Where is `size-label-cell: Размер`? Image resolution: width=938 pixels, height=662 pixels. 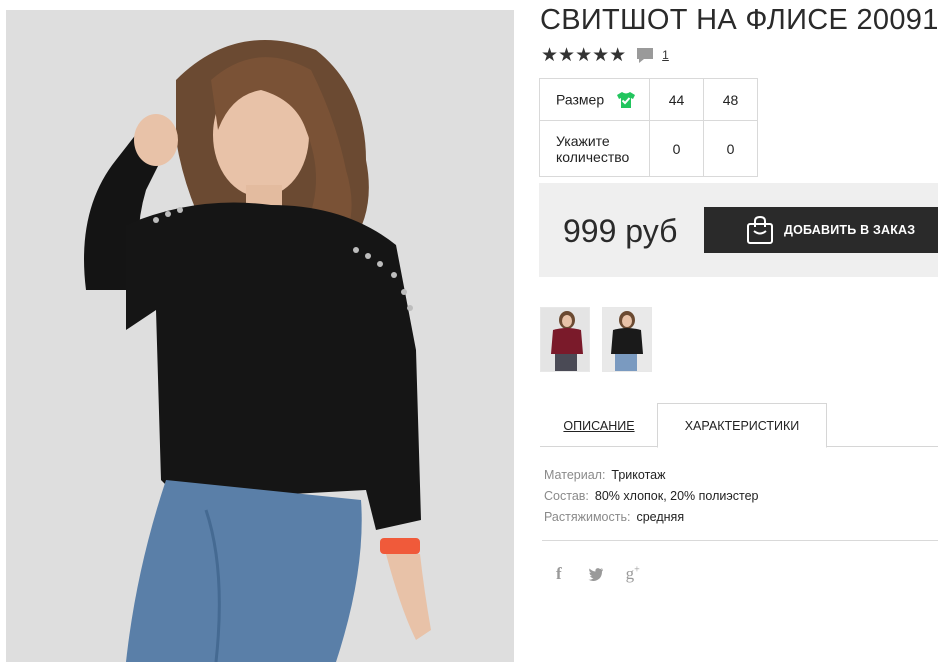 size-label-cell: Размер is located at coordinates (594, 99).